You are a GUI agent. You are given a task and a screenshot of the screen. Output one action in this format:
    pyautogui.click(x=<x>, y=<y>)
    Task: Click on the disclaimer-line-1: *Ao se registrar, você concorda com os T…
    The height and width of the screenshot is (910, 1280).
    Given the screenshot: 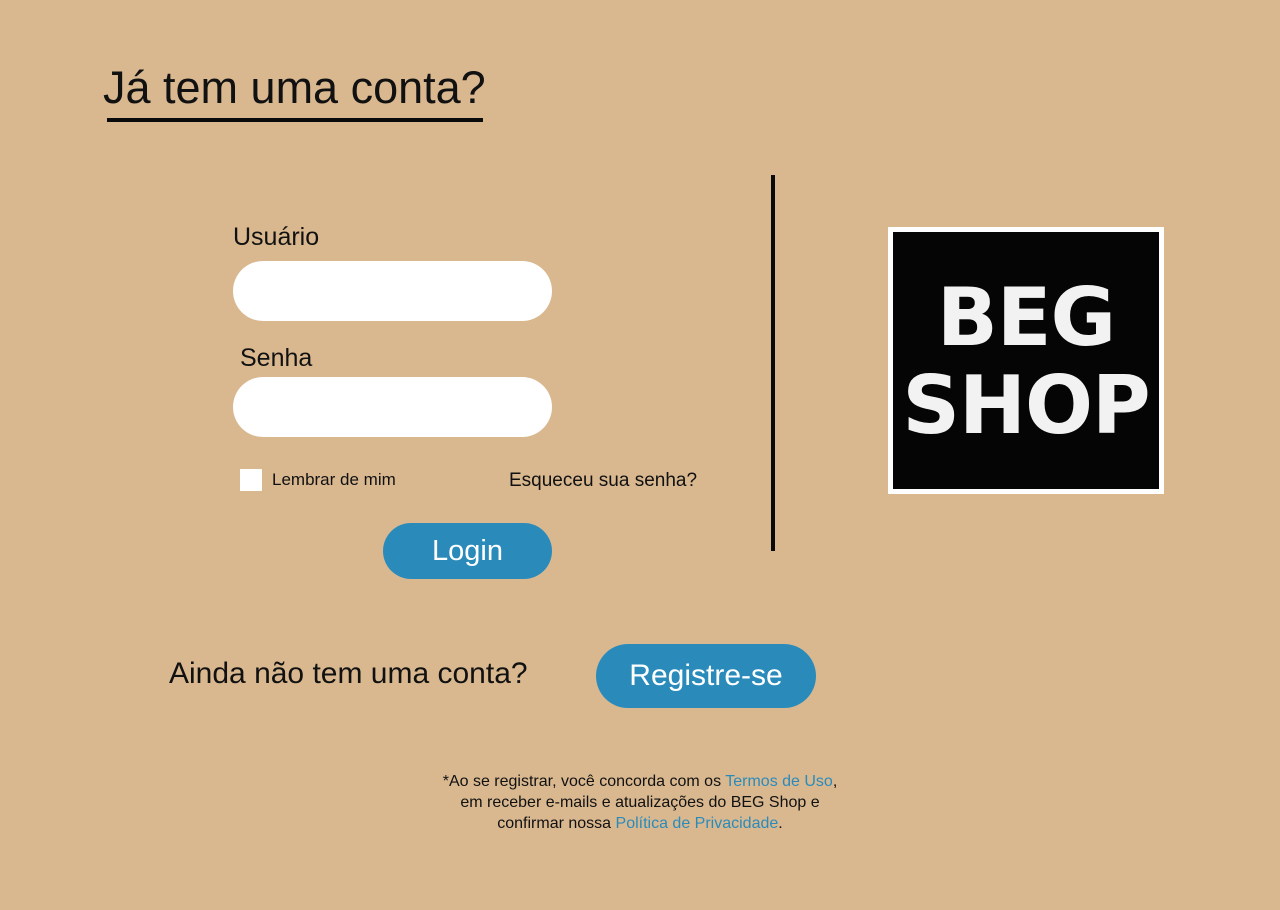 What is the action you would take?
    pyautogui.click(x=640, y=781)
    